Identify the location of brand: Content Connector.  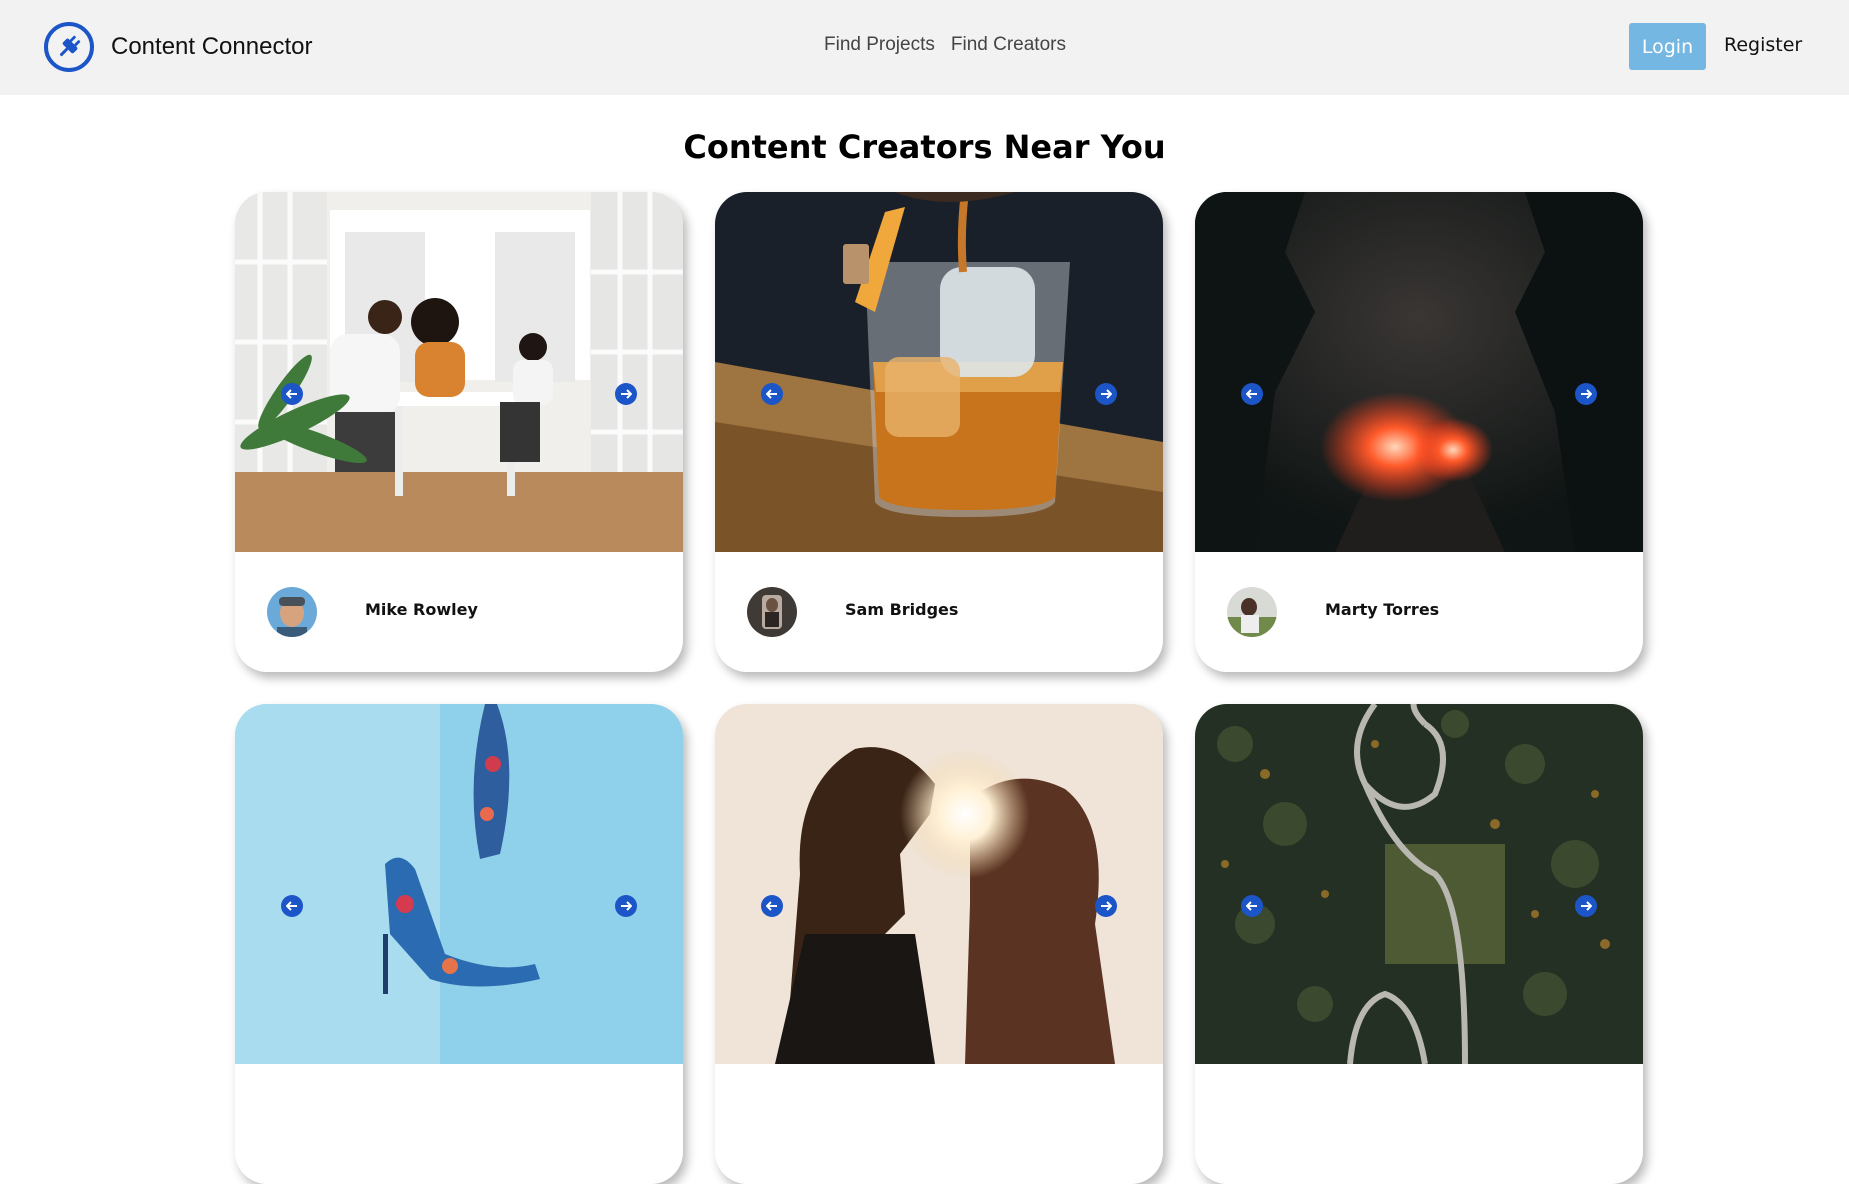
(178, 47).